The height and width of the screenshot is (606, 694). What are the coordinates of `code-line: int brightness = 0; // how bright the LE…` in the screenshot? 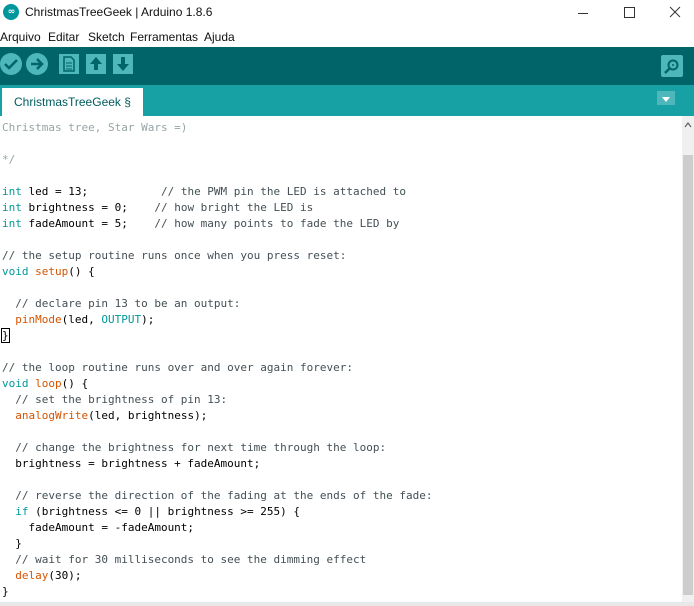 It's located at (158, 207).